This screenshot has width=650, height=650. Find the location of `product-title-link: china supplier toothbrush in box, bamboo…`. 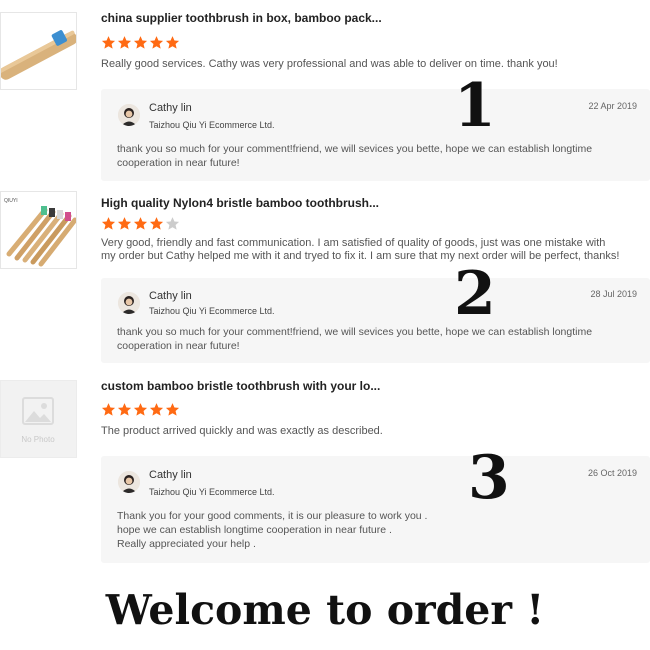

product-title-link: china supplier toothbrush in box, bamboo… is located at coordinates (241, 18).